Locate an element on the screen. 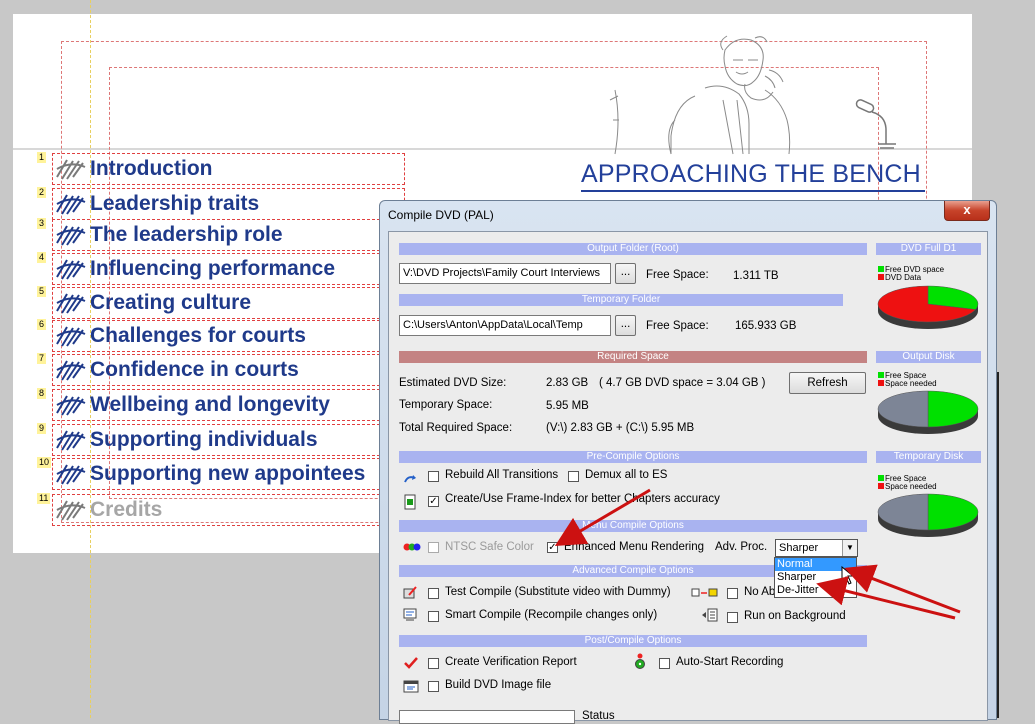 This screenshot has width=1035, height=724. output-free-space-value: 1.311 TB is located at coordinates (756, 276).